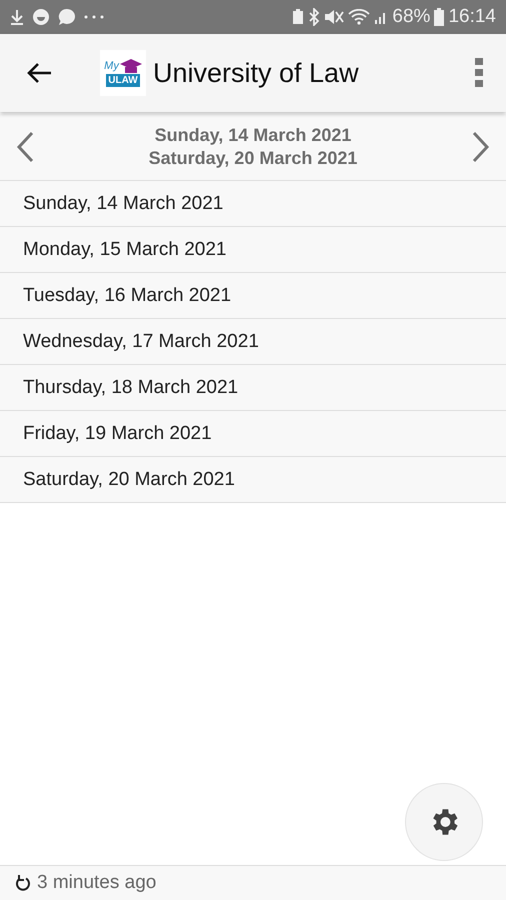 The width and height of the screenshot is (506, 900). Describe the element at coordinates (253, 480) in the screenshot. I see `day-row: Saturday, 20 March 2021` at that location.